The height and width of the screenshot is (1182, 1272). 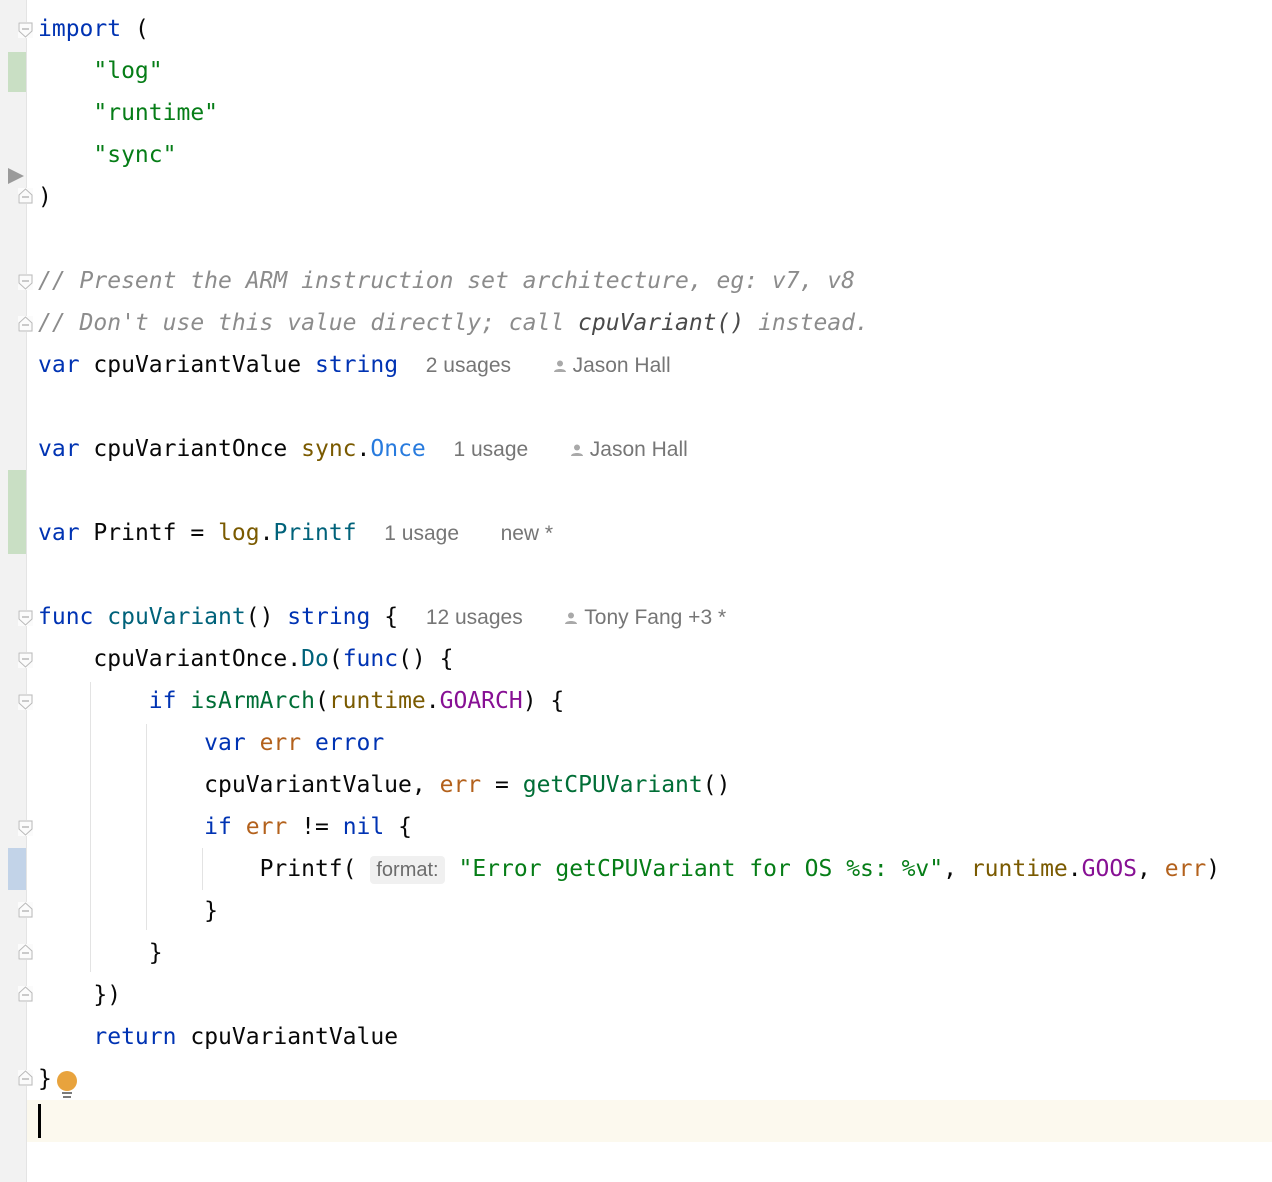 What do you see at coordinates (39, 1121) in the screenshot?
I see `text-caret` at bounding box center [39, 1121].